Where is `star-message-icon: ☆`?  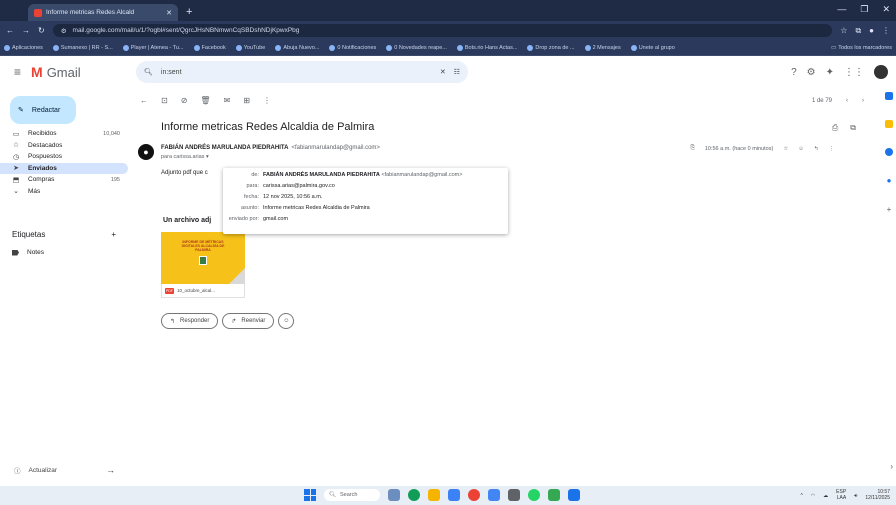
star-message-icon: ☆ is located at coordinates (785, 149).